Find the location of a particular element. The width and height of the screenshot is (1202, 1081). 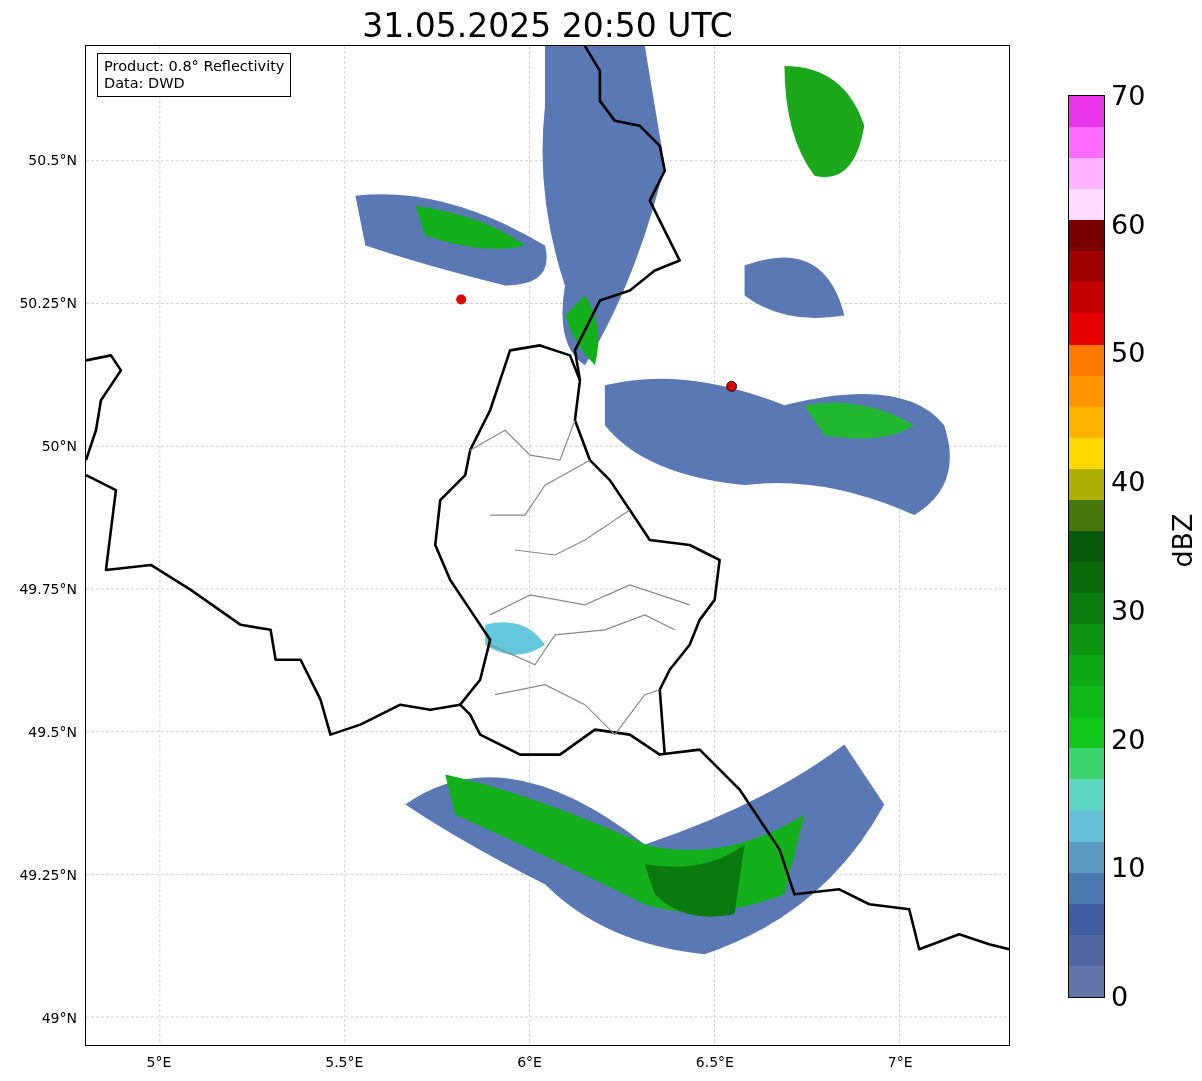

latitude-label: 49°N is located at coordinates (59, 1018).